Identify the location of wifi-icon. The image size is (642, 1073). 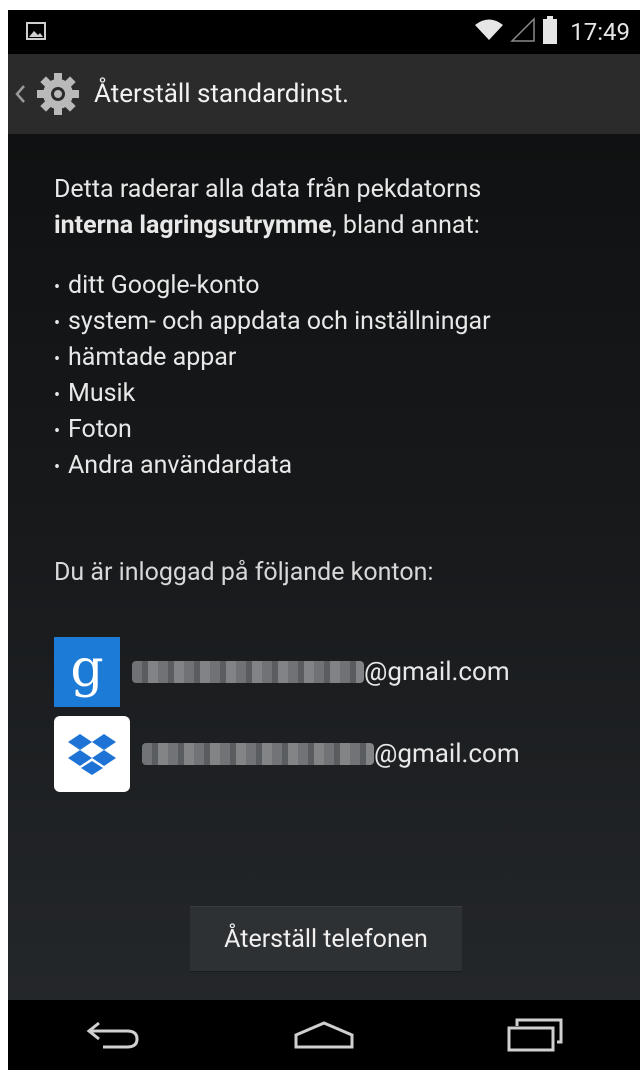
(489, 32).